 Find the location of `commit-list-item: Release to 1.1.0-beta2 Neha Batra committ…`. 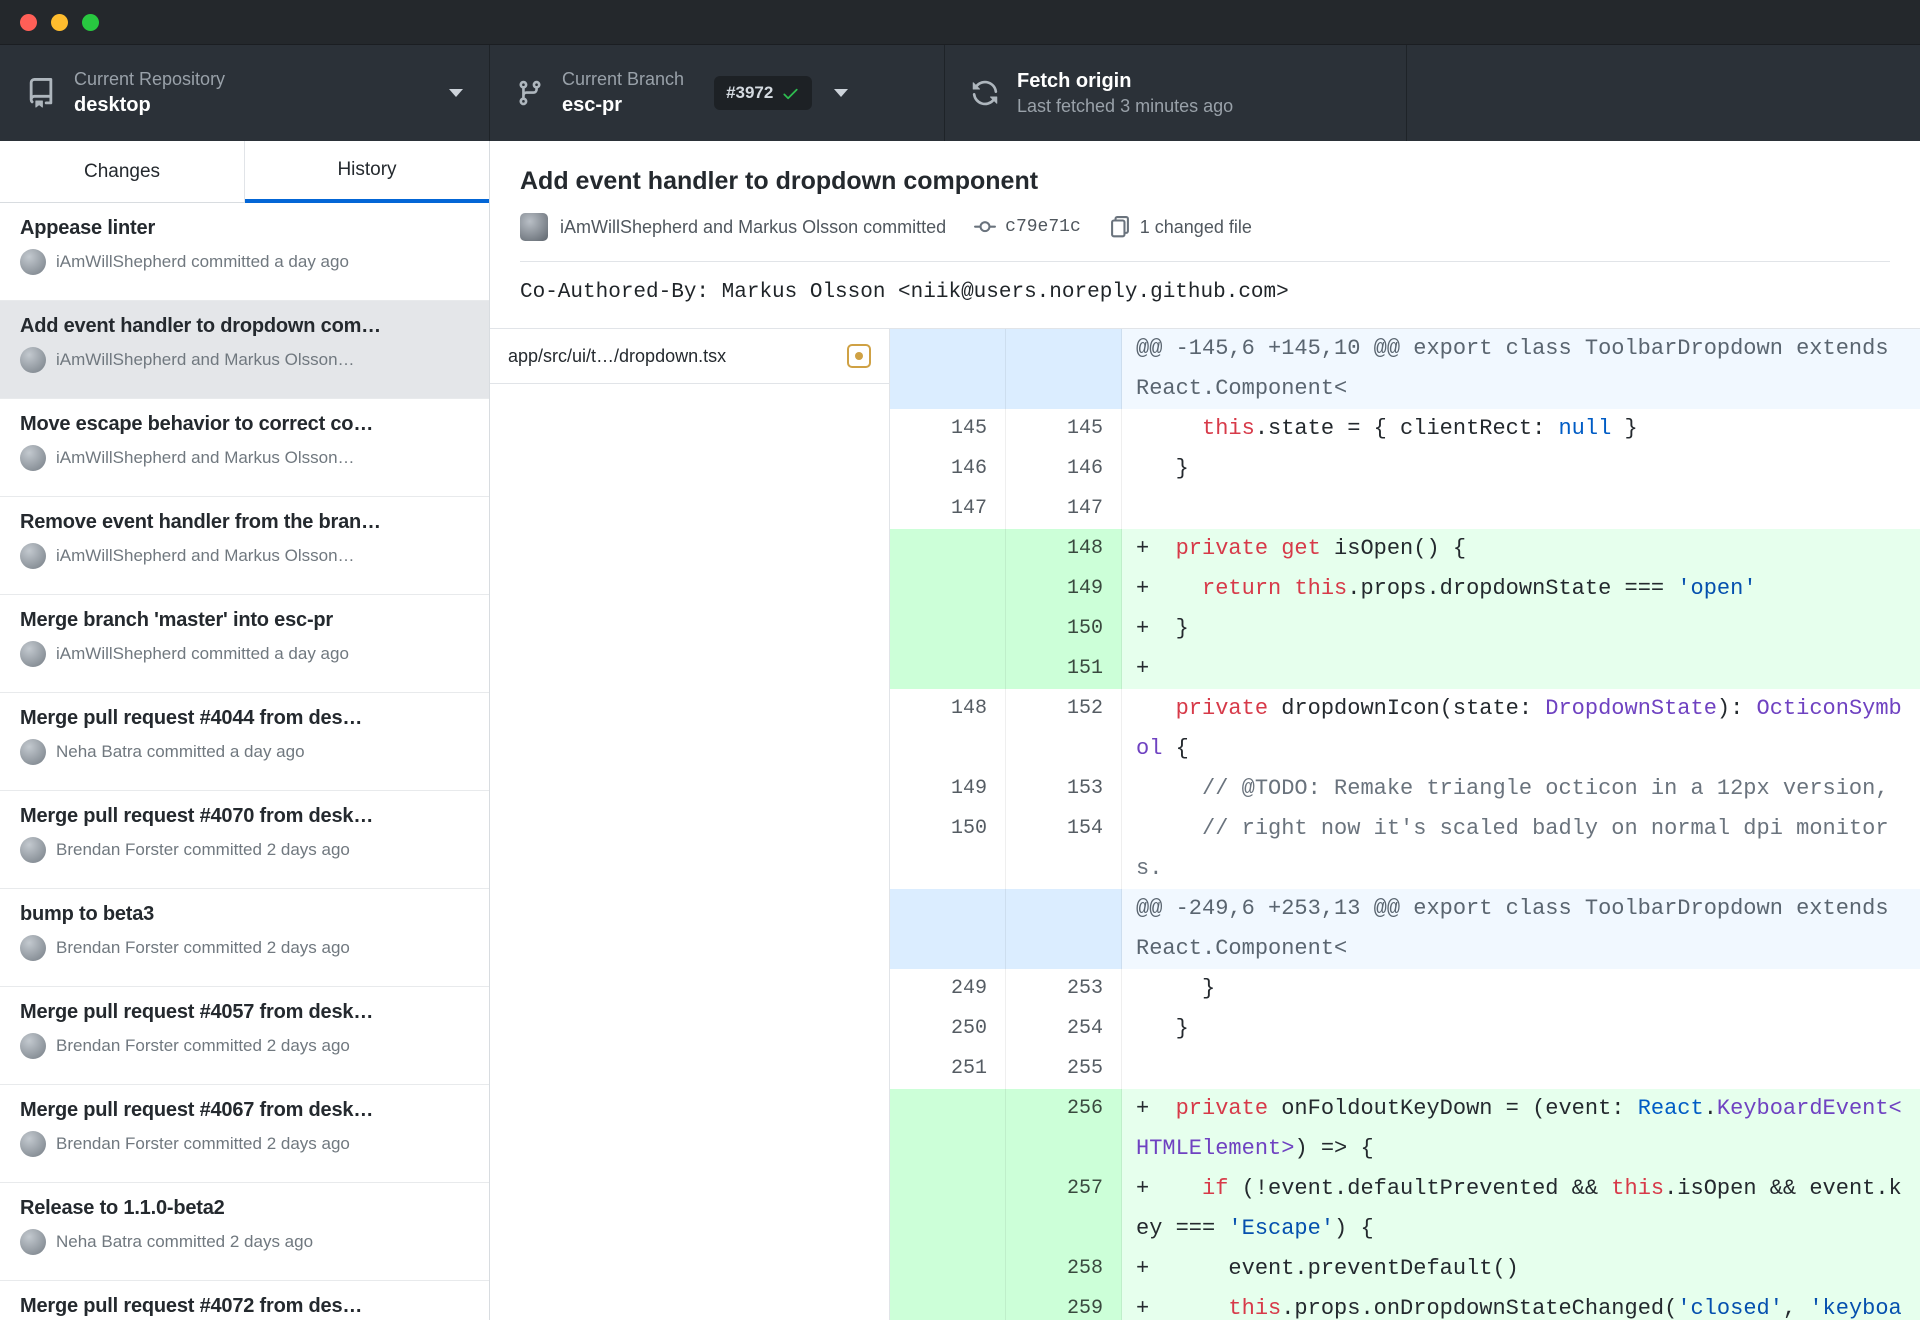

commit-list-item: Release to 1.1.0-beta2 Neha Batra committ… is located at coordinates (244, 1232).